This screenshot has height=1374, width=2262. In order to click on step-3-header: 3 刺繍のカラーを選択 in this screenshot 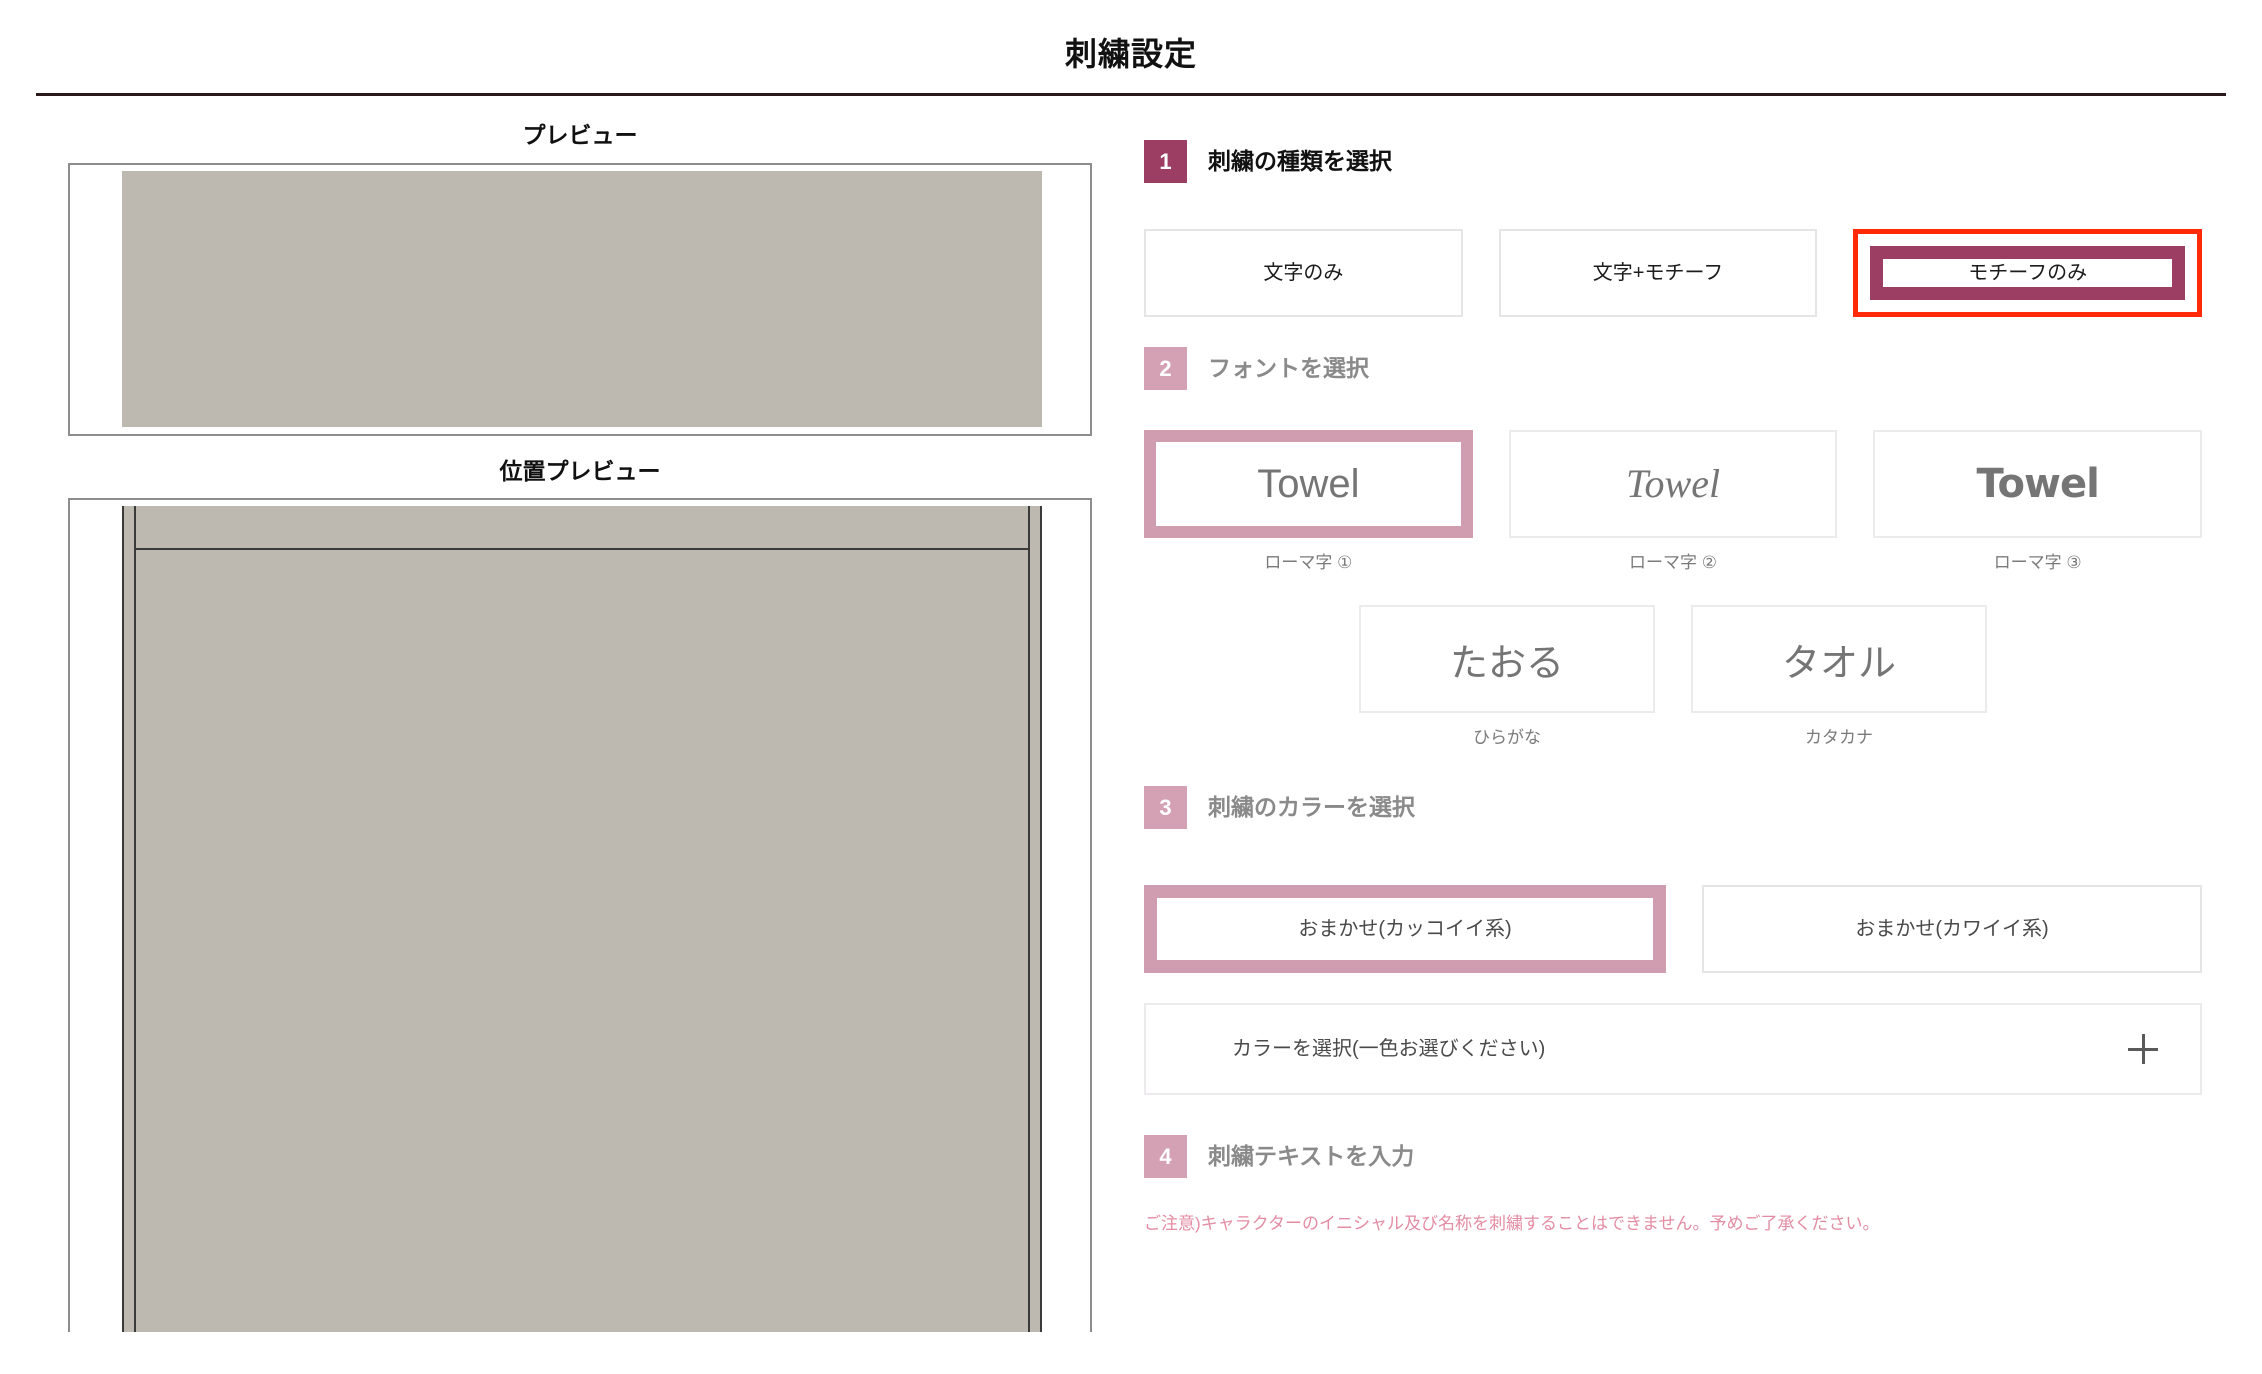, I will do `click(1673, 807)`.